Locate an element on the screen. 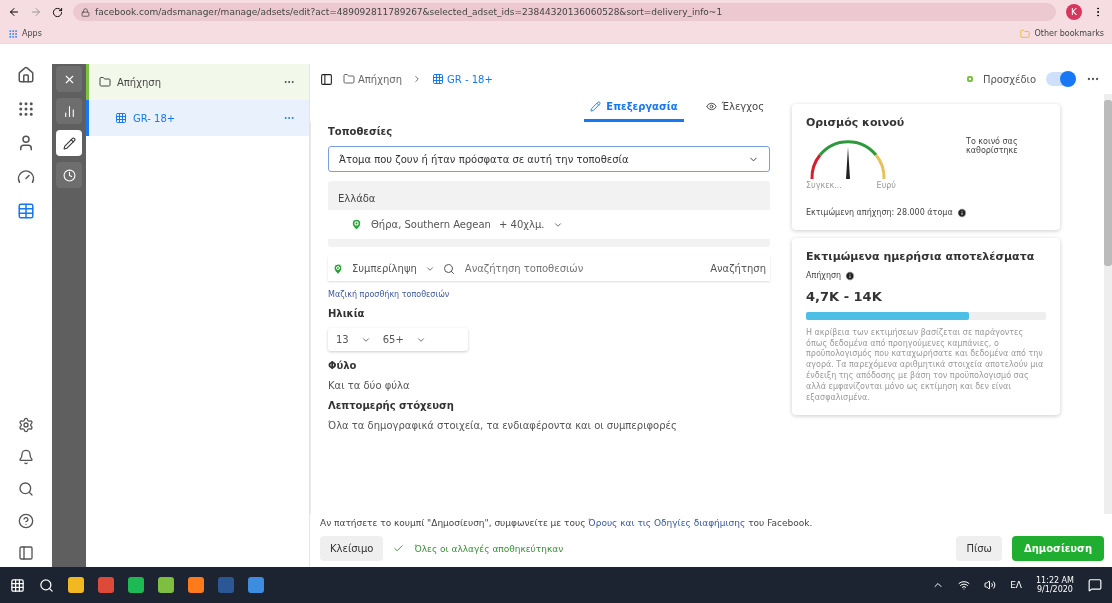  terms-text: Αν πατήσετε το κουμπί "Δημοσίευση", συμφωνείτε με τους Όρους και τις Οδηγίες διαφήμισης του Facebook. is located at coordinates (567, 523).